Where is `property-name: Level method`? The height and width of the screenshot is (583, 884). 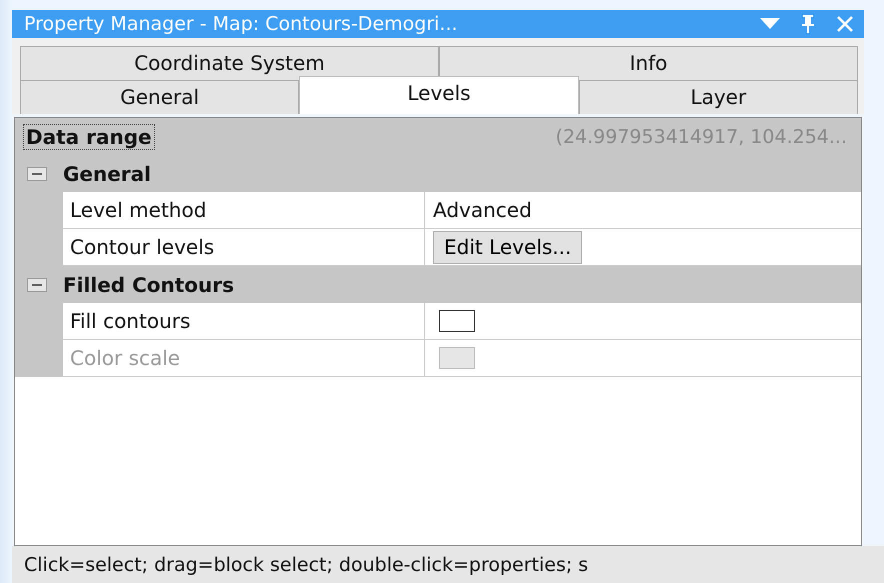 property-name: Level method is located at coordinates (244, 210).